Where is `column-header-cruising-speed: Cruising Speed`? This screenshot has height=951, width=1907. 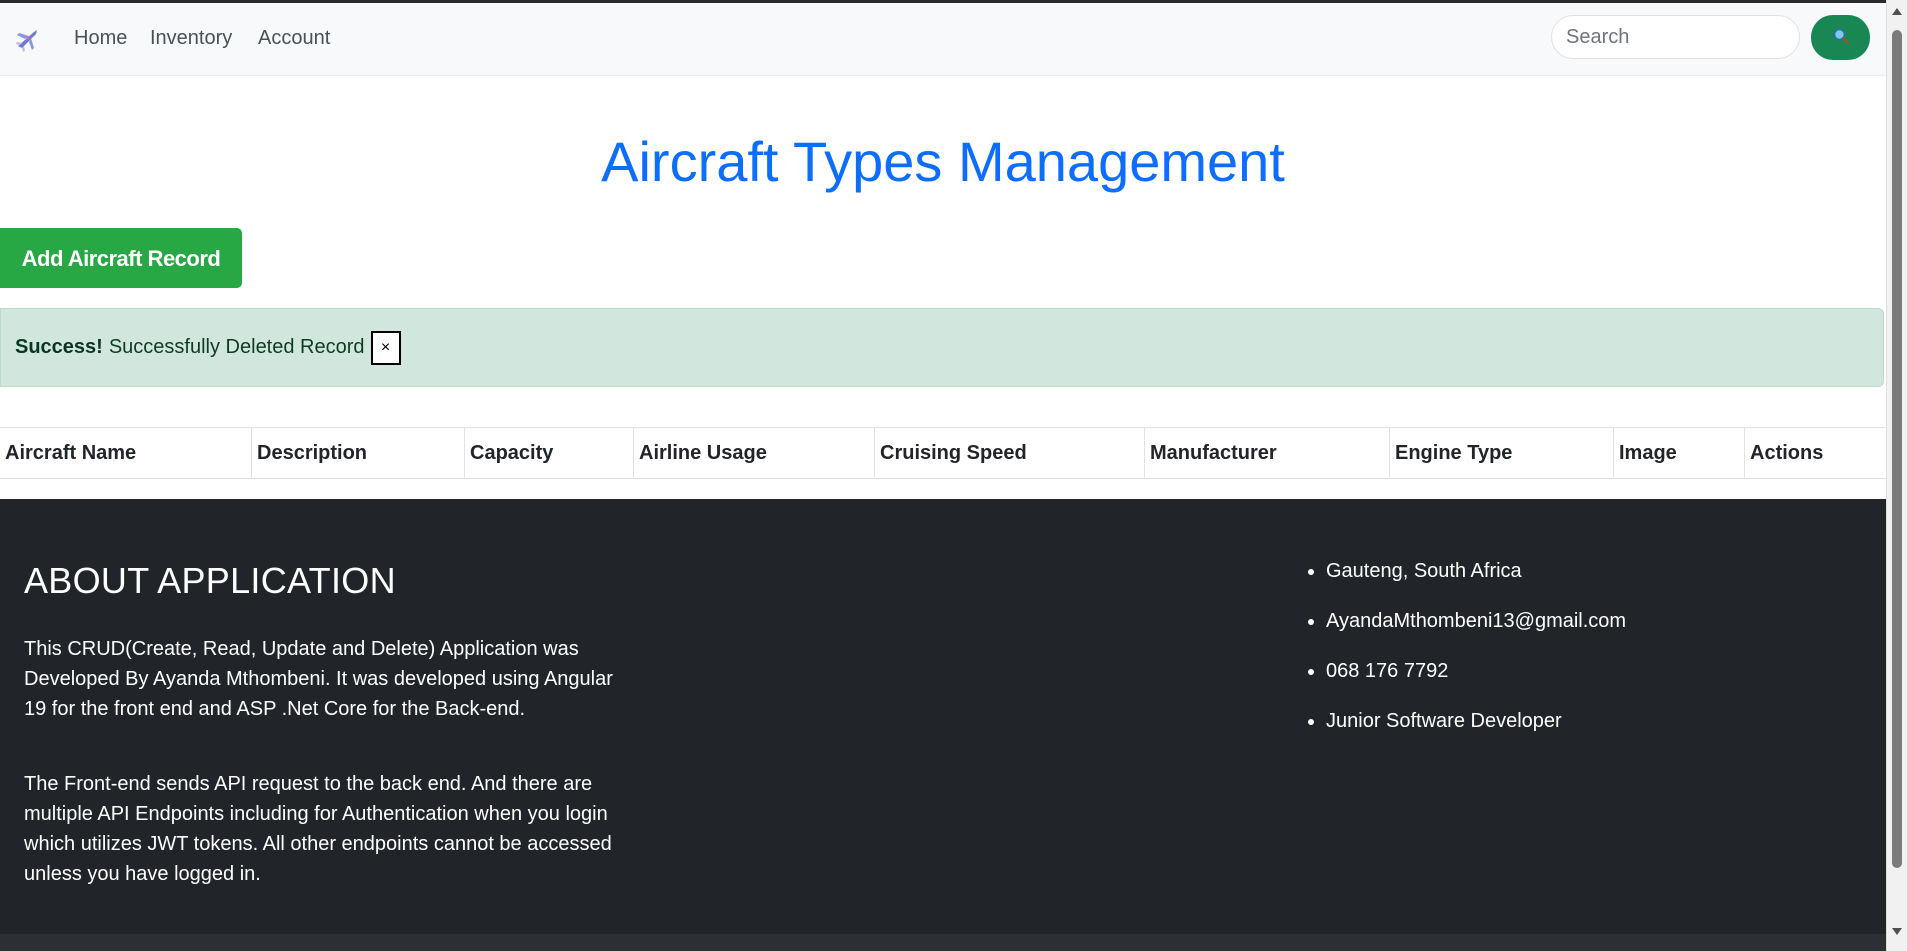
column-header-cruising-speed: Cruising Speed is located at coordinates (1009, 453).